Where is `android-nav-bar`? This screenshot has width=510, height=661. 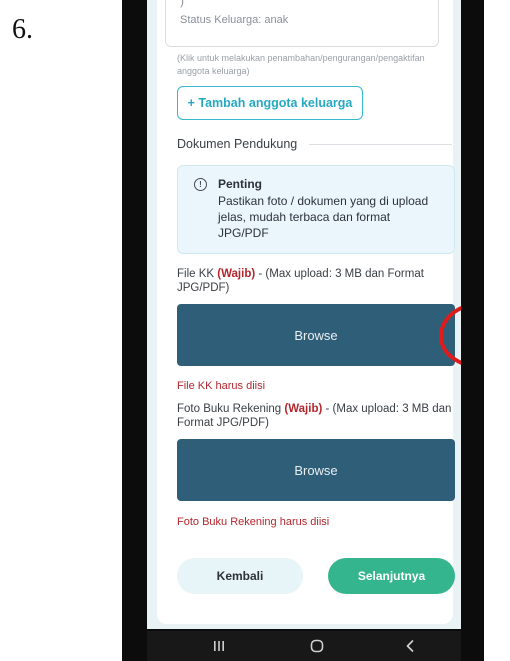 android-nav-bar is located at coordinates (304, 646).